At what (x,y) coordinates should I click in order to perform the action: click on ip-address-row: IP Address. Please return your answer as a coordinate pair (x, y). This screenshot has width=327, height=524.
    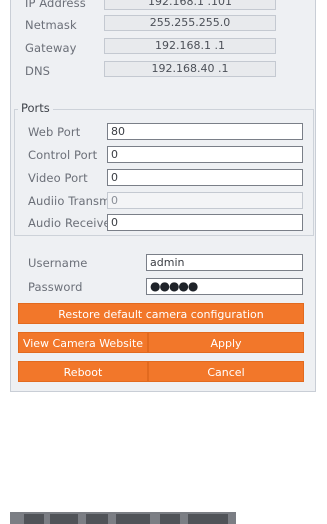
    Looking at the image, I should click on (55, 5).